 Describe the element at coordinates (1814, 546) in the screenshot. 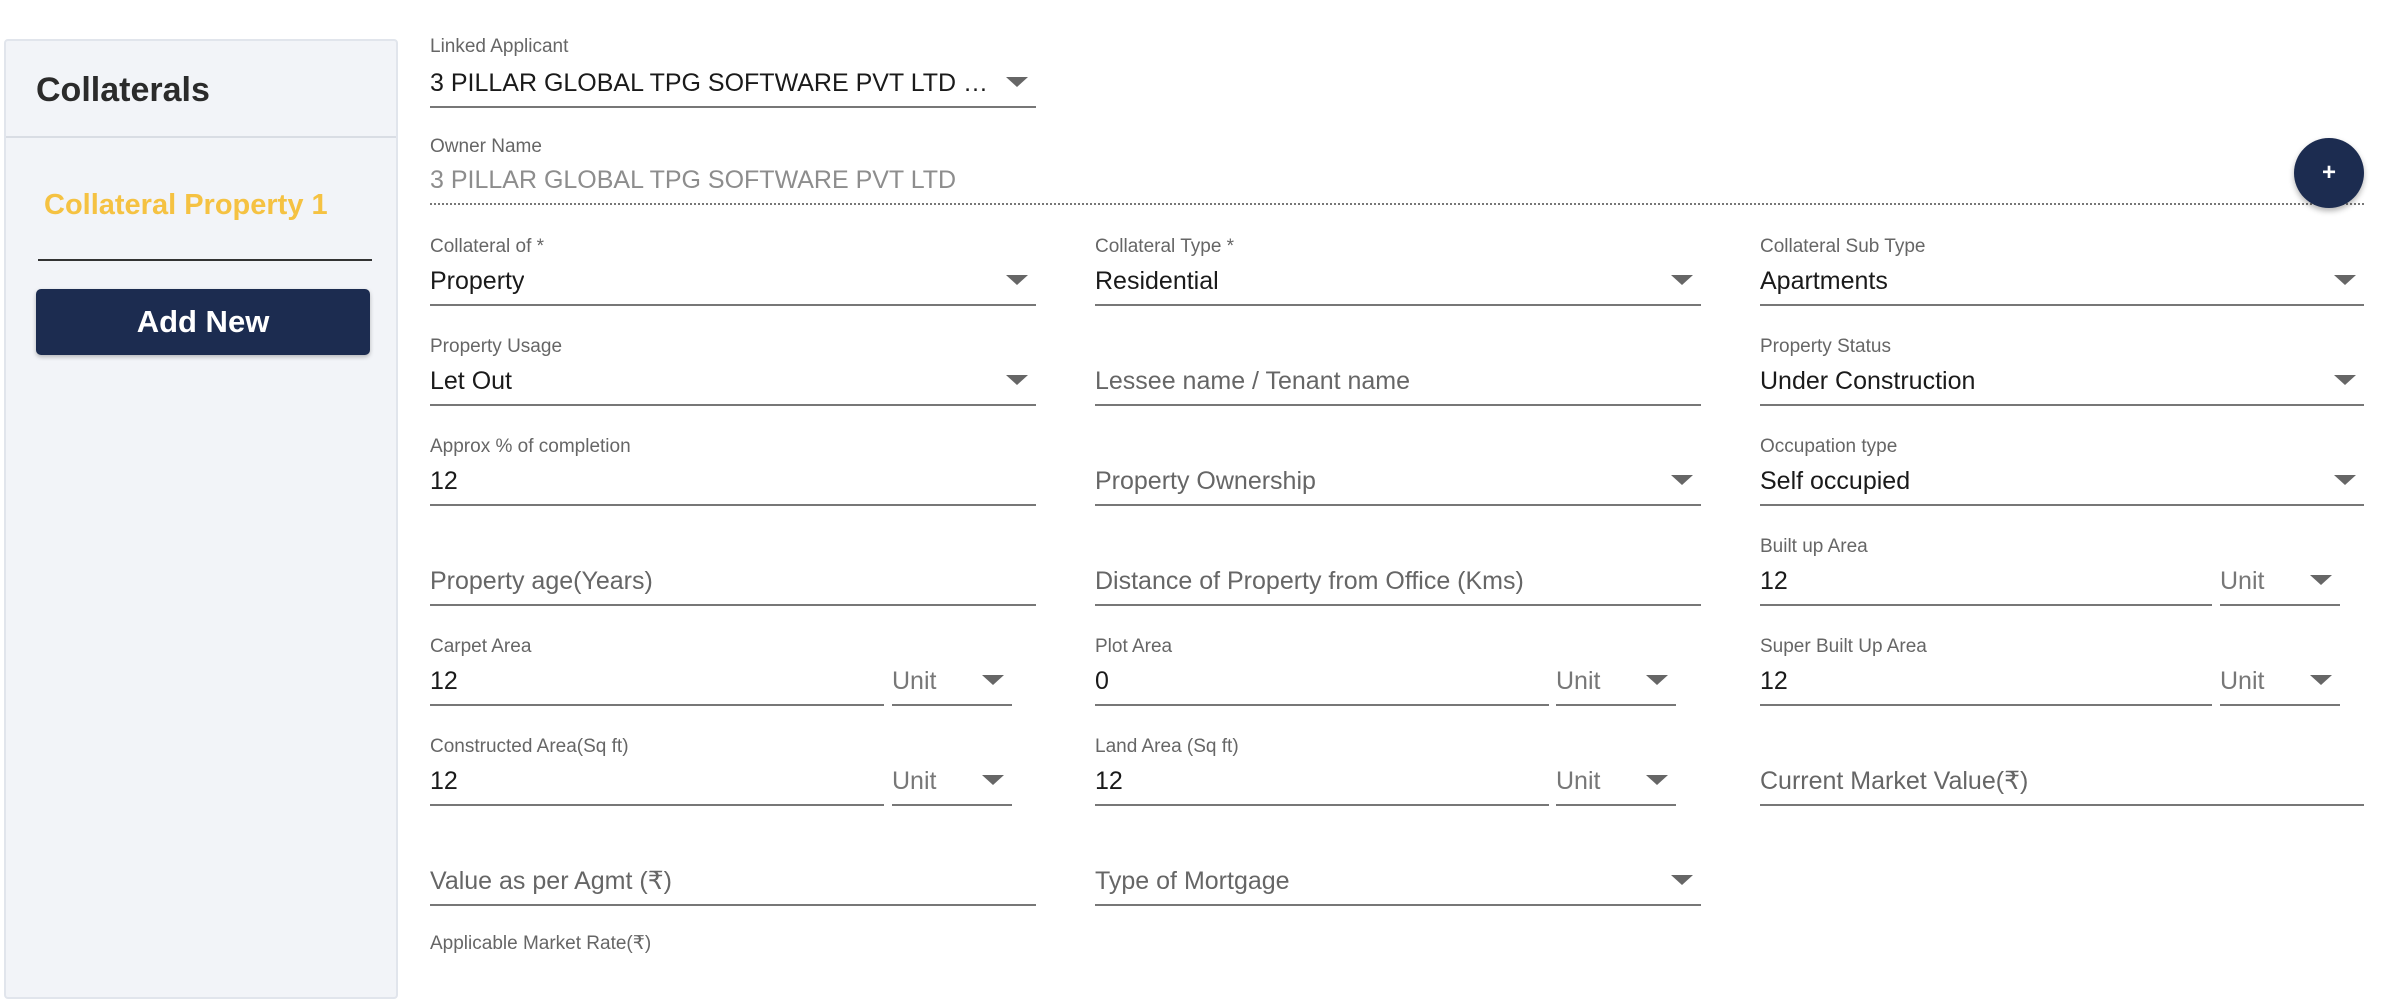

I see `built-up-area-label: Built up Area` at that location.